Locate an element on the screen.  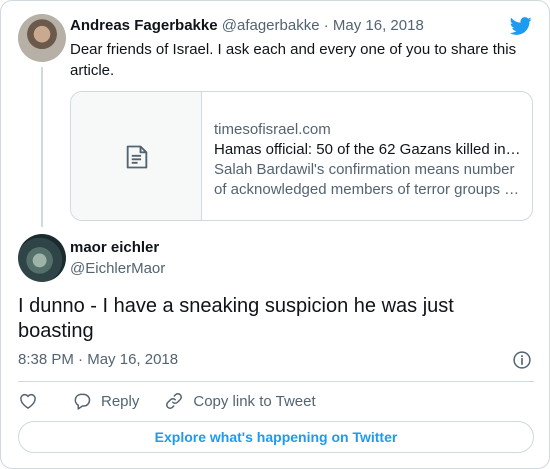
main-author-handle: @EichlerMaor is located at coordinates (117, 269).